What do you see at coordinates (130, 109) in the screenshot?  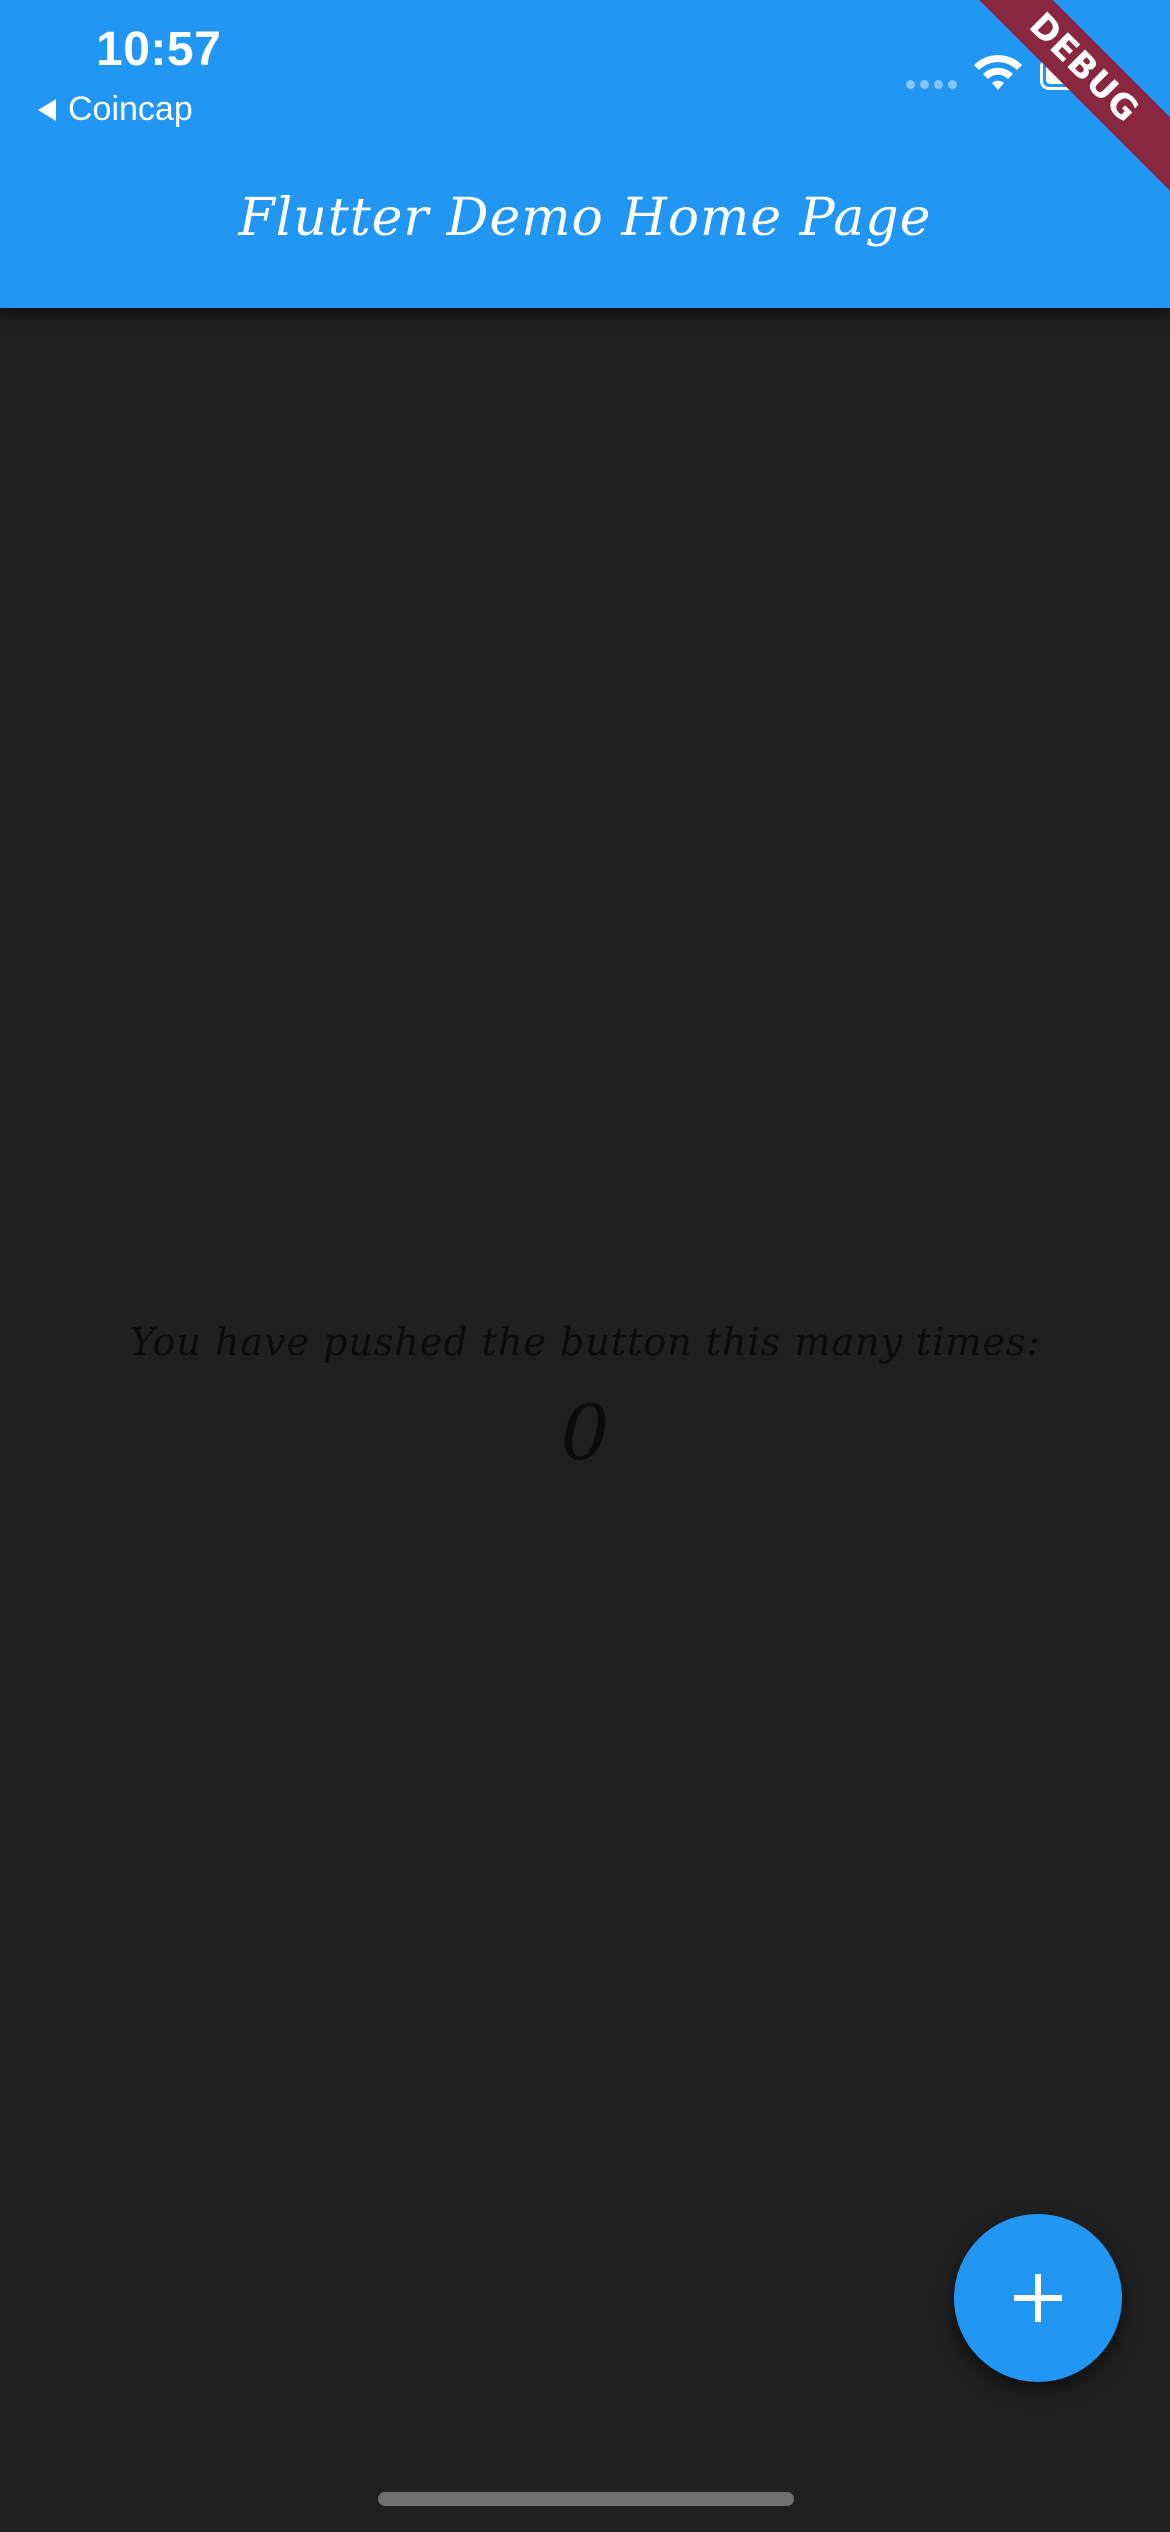 I see `back-app-label: Coincap` at bounding box center [130, 109].